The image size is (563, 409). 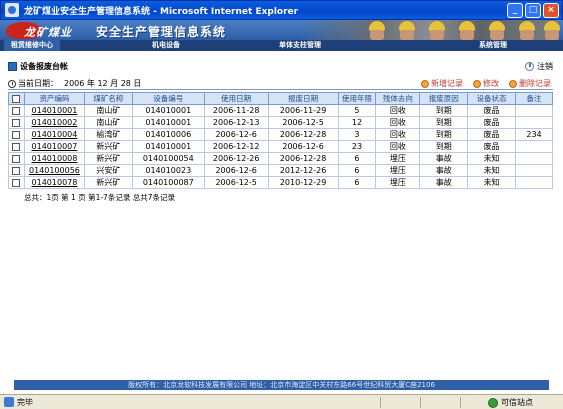 I want to click on select-all-checkbox, so click(x=16, y=99).